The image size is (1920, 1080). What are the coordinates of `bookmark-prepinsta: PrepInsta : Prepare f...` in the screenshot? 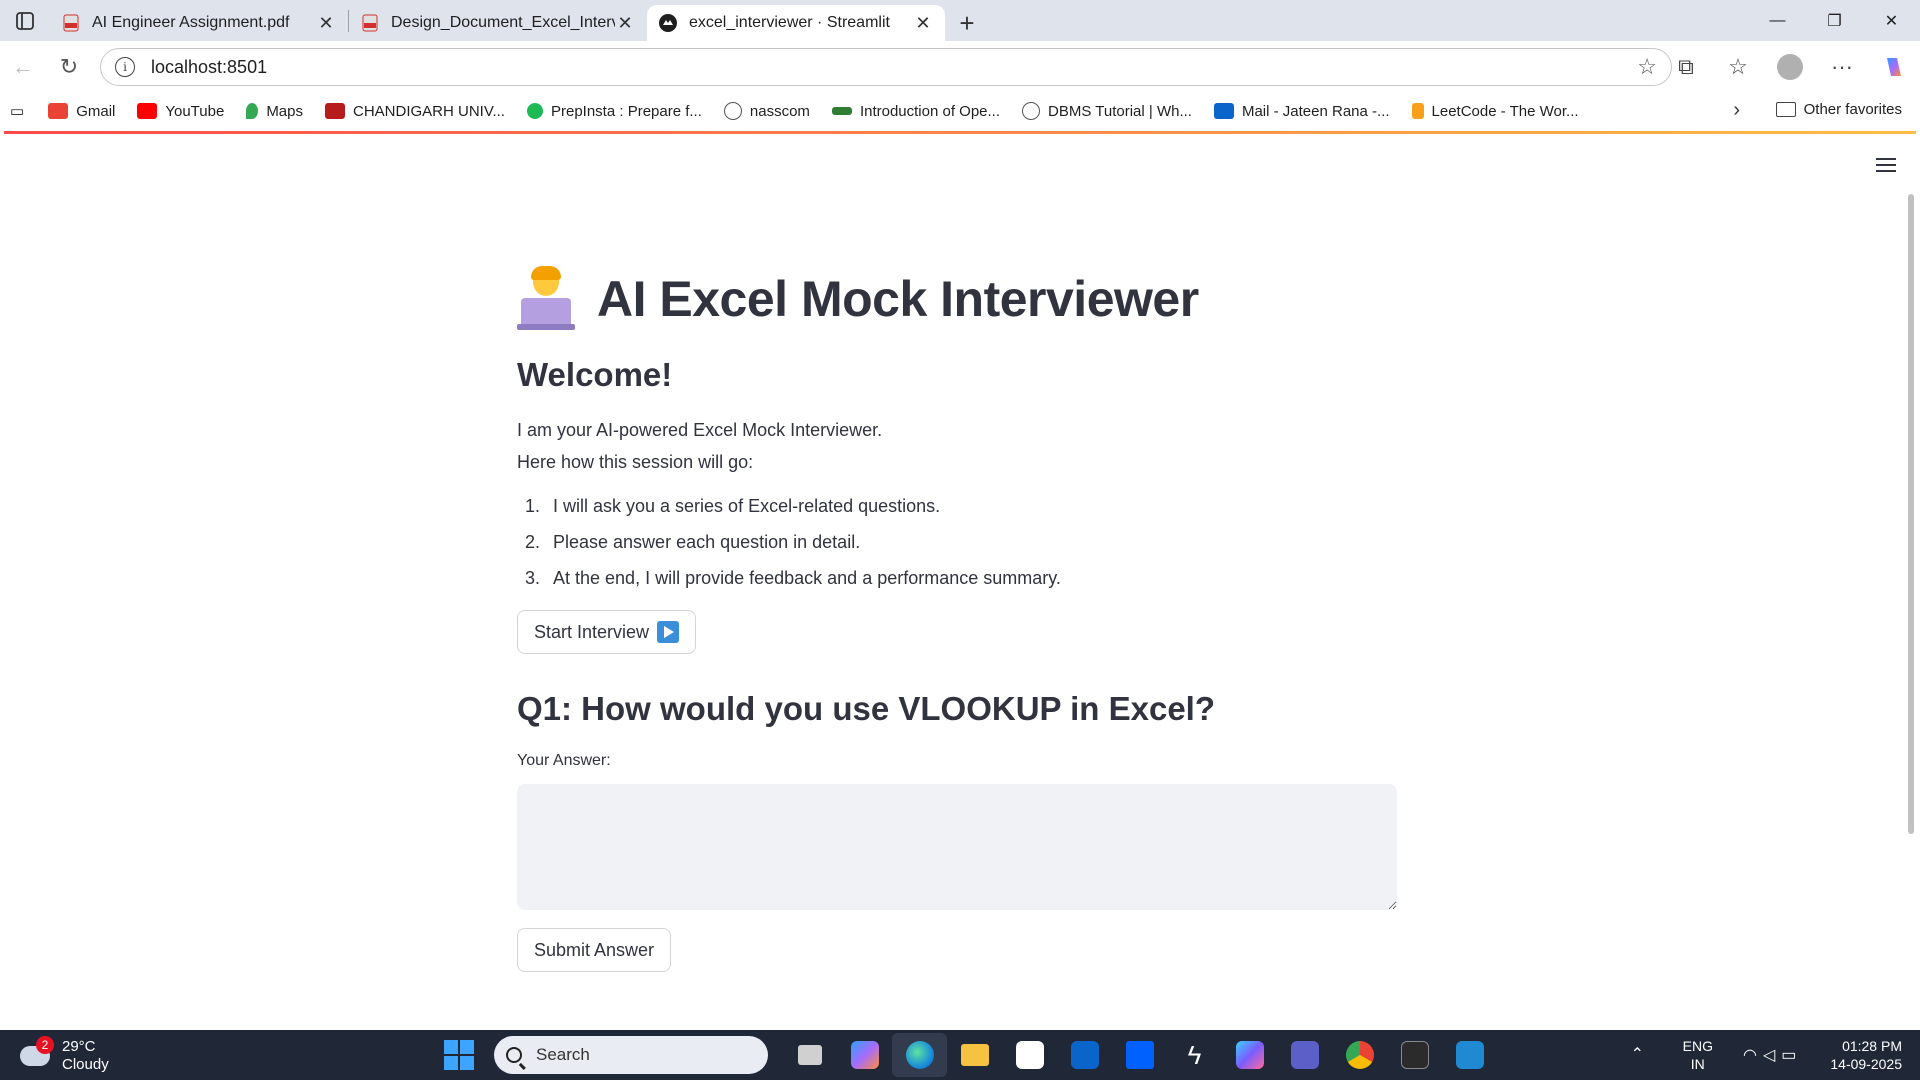 It's located at (614, 111).